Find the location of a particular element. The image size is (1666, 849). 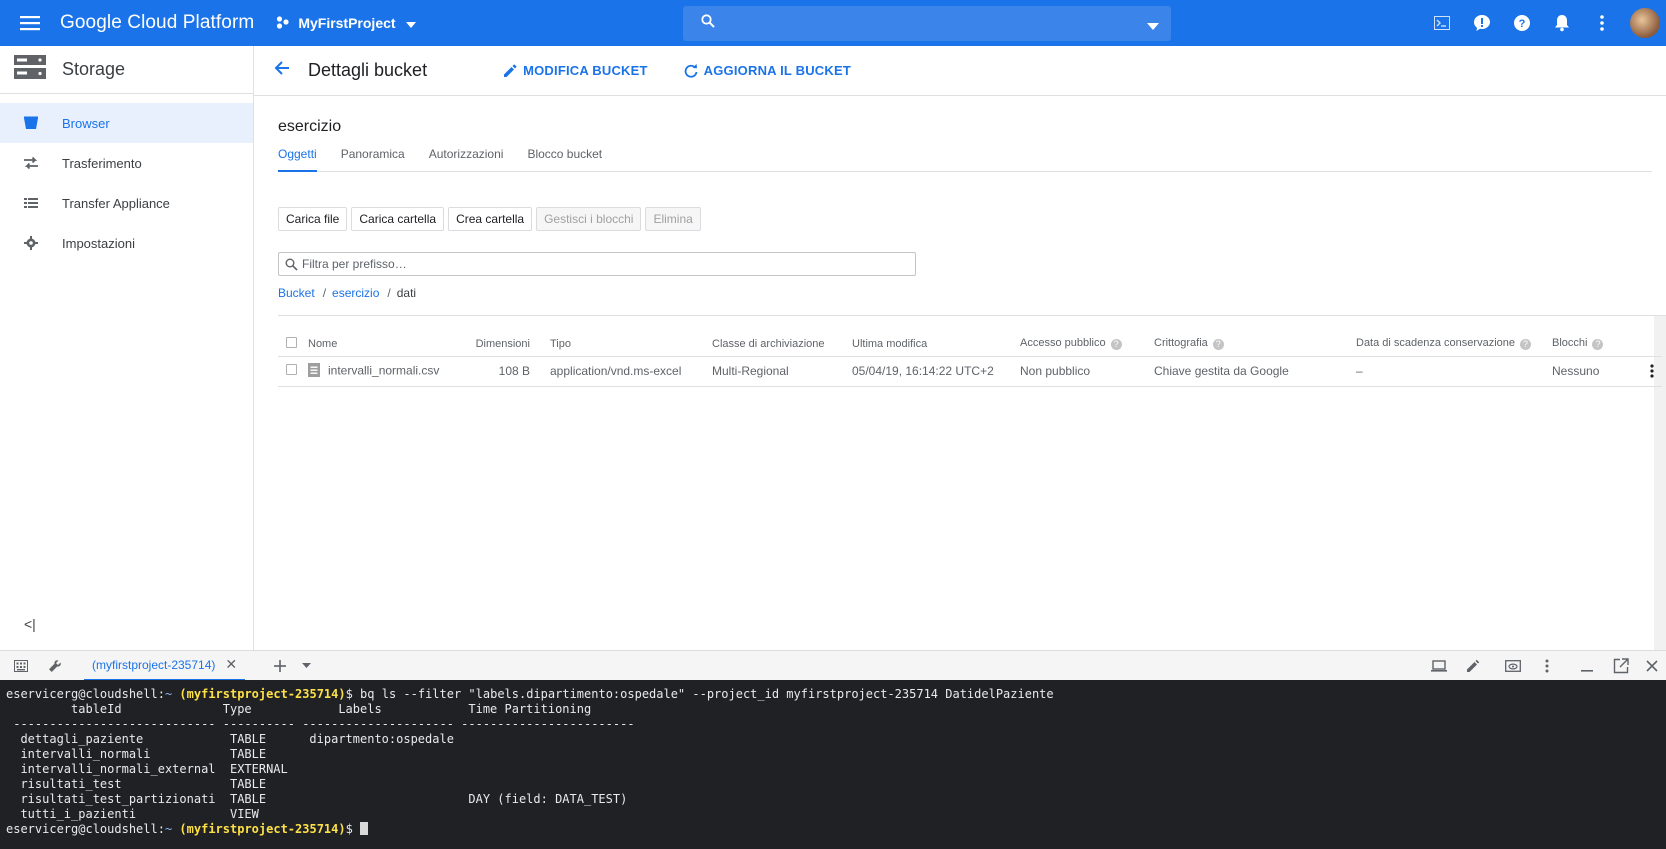

collapse-sidebar-button: <| is located at coordinates (30, 624).